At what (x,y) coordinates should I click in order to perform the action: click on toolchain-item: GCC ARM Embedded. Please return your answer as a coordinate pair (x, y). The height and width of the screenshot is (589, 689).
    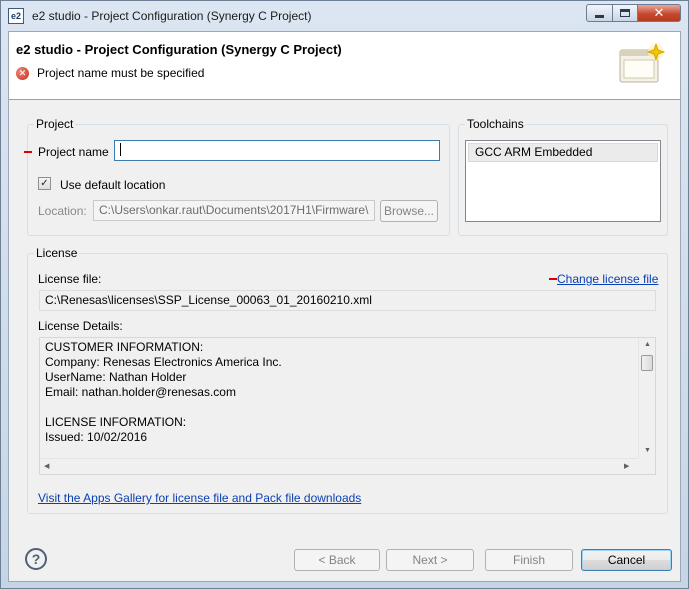
    Looking at the image, I should click on (563, 152).